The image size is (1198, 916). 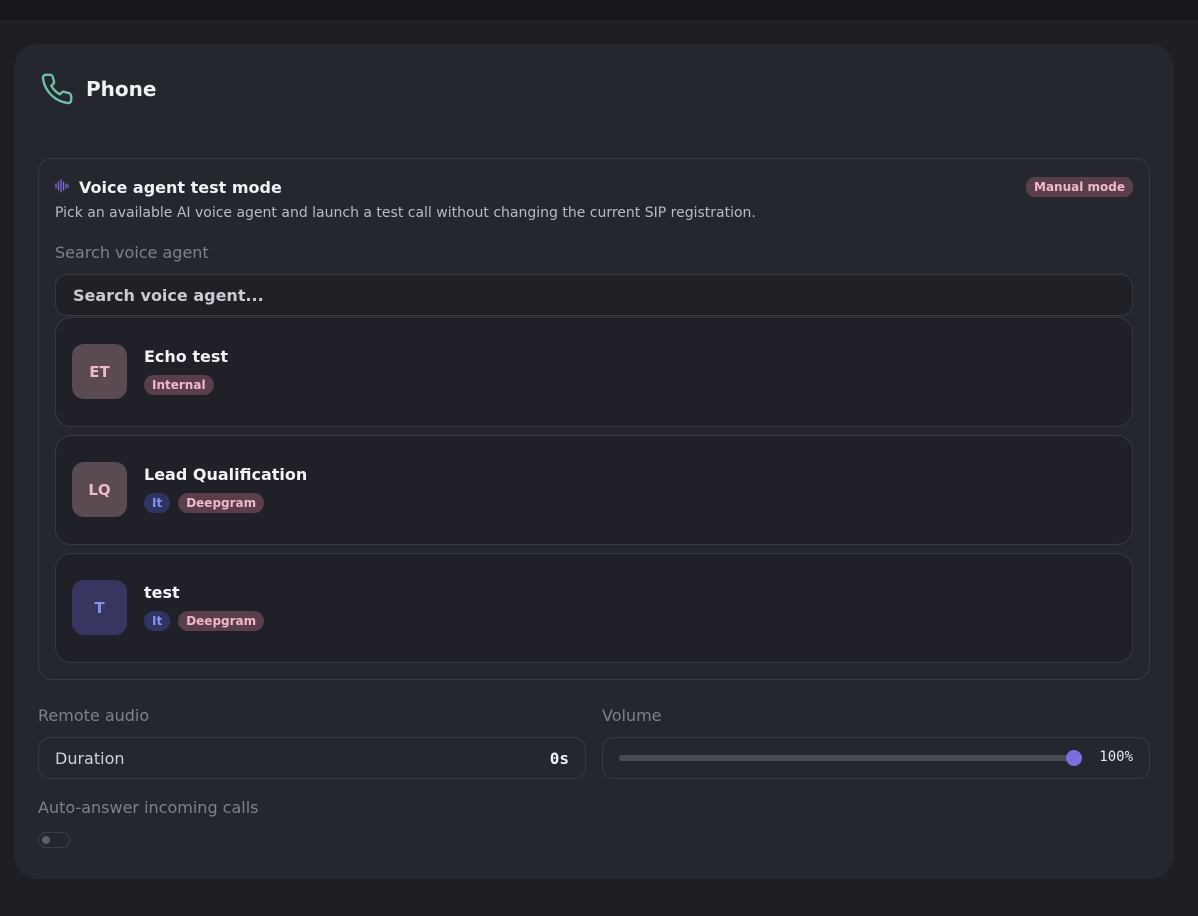 What do you see at coordinates (559, 758) in the screenshot?
I see `duration-value: 0s` at bounding box center [559, 758].